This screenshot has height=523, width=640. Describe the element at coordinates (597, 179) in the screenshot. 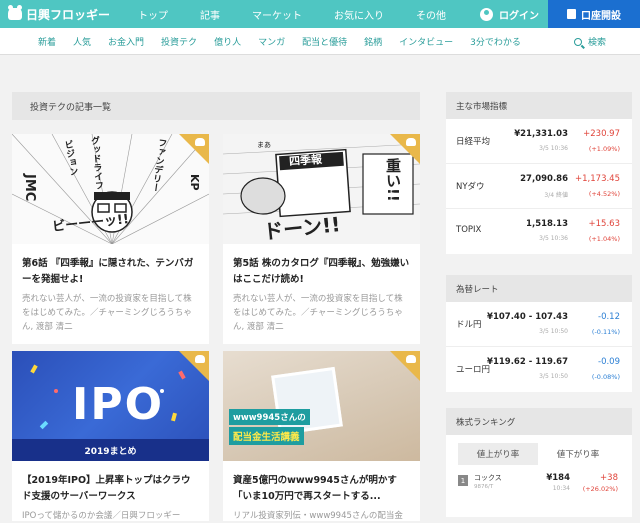

I see `index-change: +1,173.45` at that location.